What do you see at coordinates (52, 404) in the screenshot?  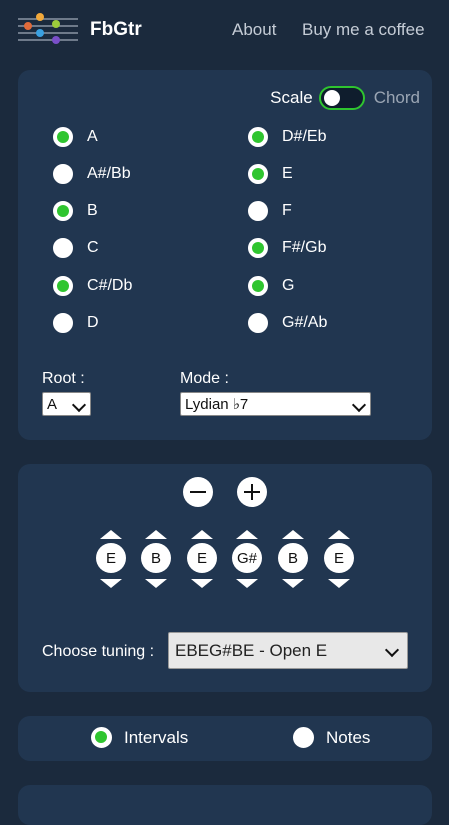 I see `root-select-value: A` at bounding box center [52, 404].